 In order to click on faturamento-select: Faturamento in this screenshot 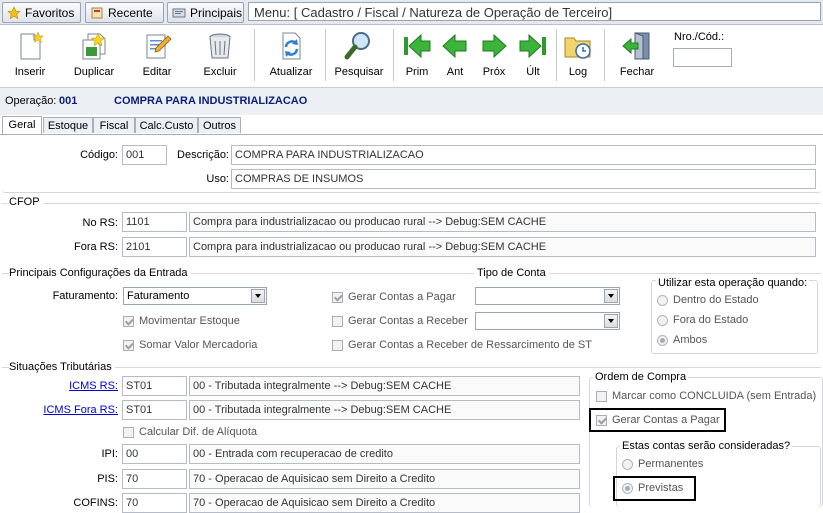, I will do `click(195, 296)`.